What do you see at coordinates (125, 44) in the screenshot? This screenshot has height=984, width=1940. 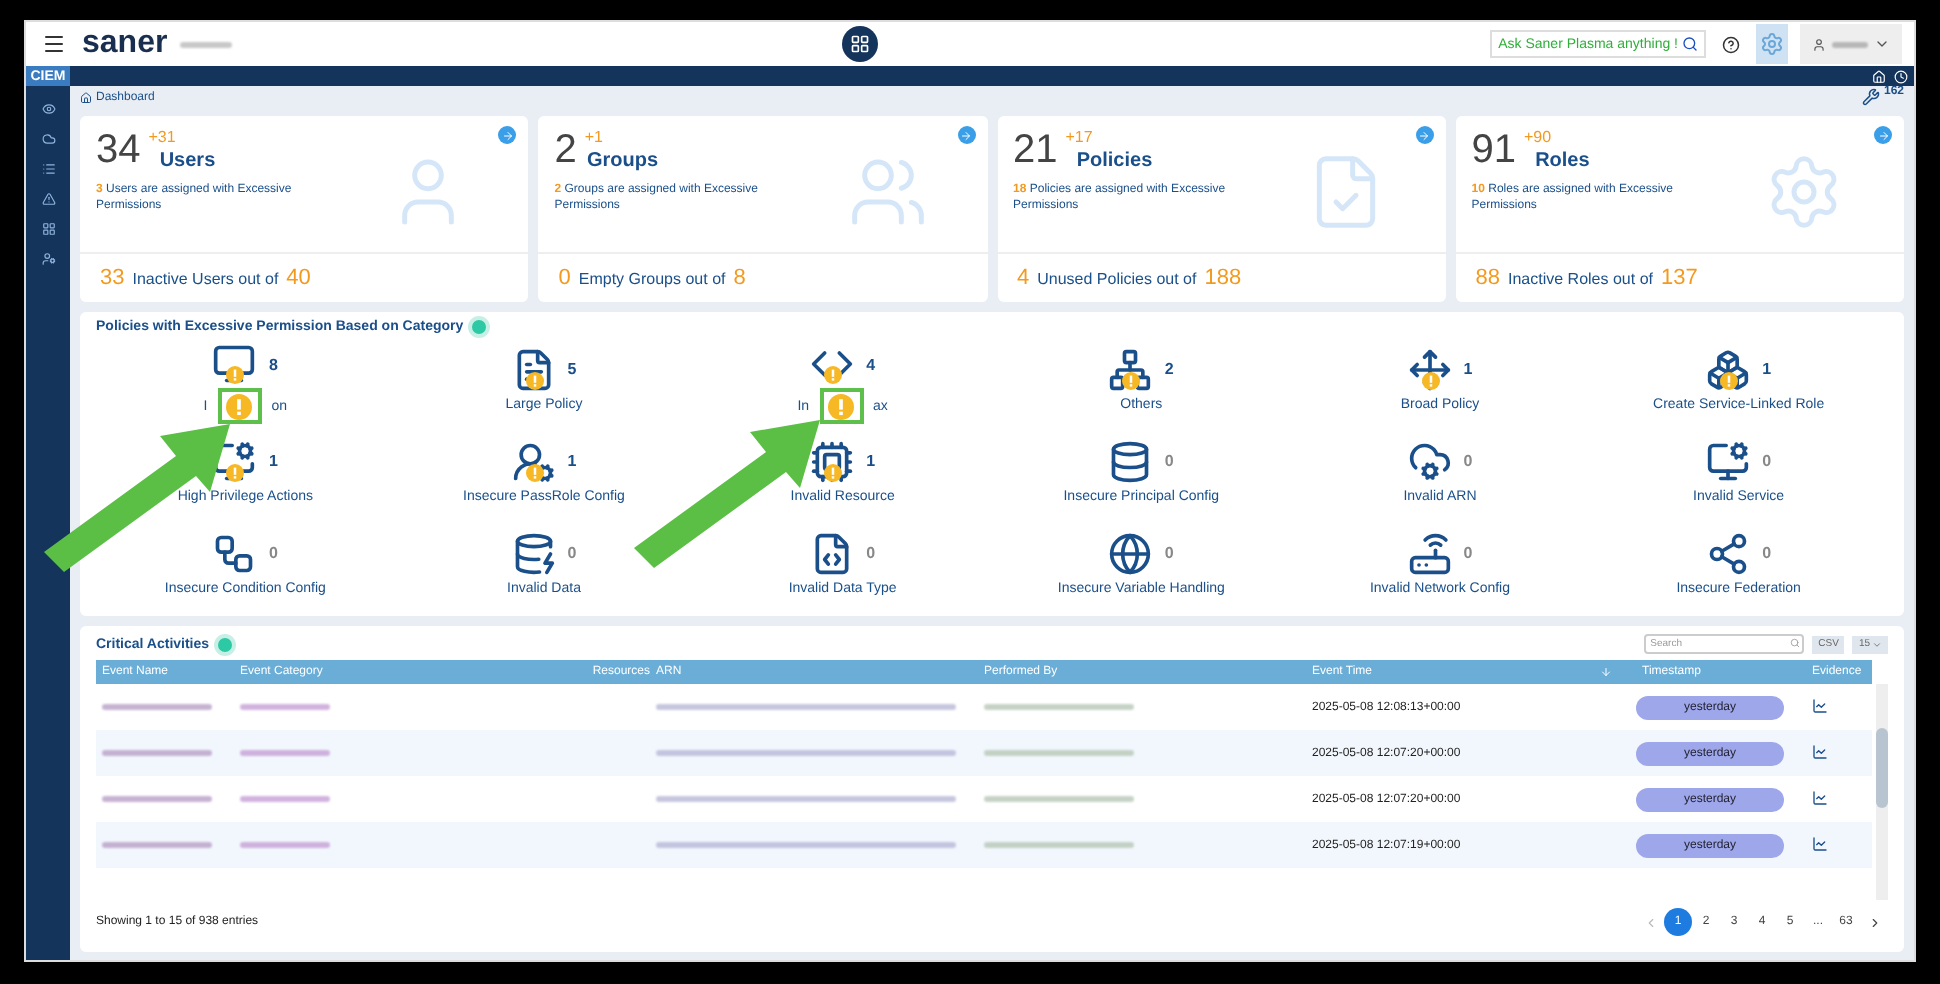 I see `app-logo: saner` at bounding box center [125, 44].